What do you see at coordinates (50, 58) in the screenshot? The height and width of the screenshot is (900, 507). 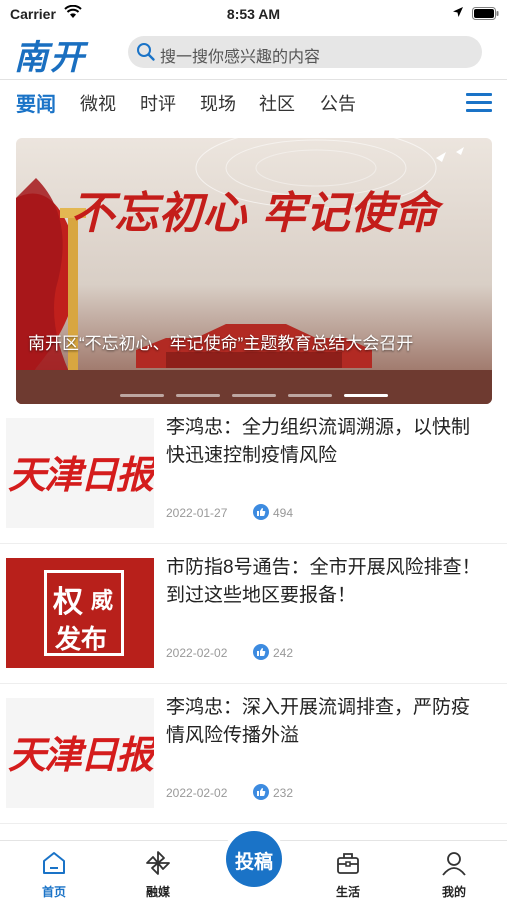 I see `logo-text: 南开` at bounding box center [50, 58].